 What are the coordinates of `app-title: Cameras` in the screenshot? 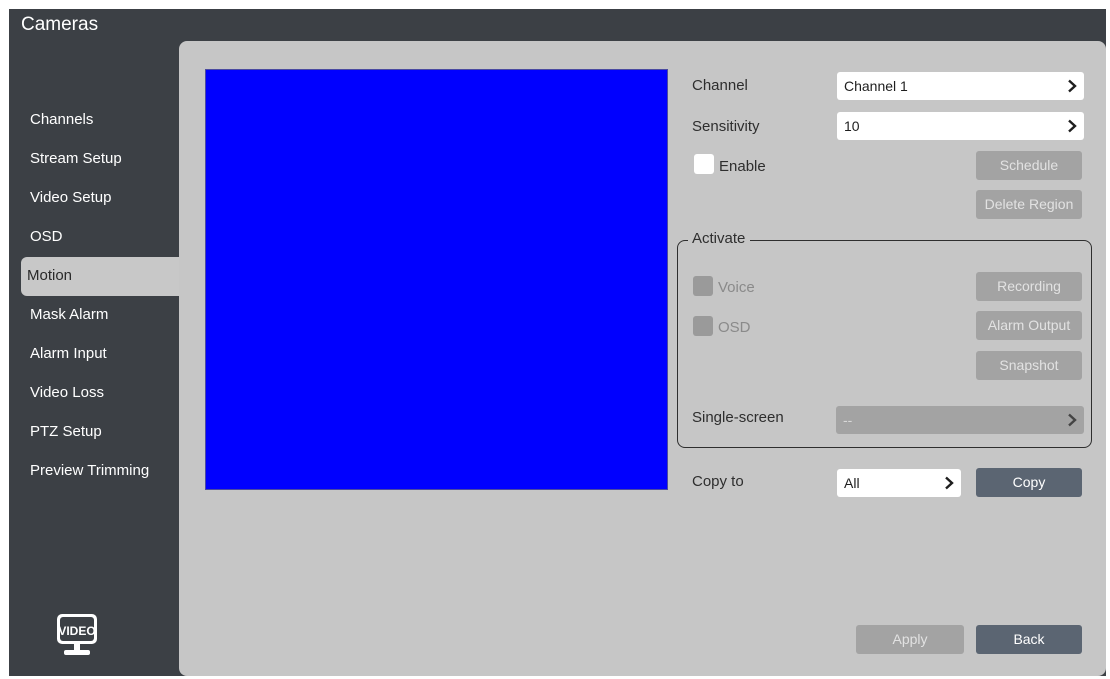 It's located at (60, 24).